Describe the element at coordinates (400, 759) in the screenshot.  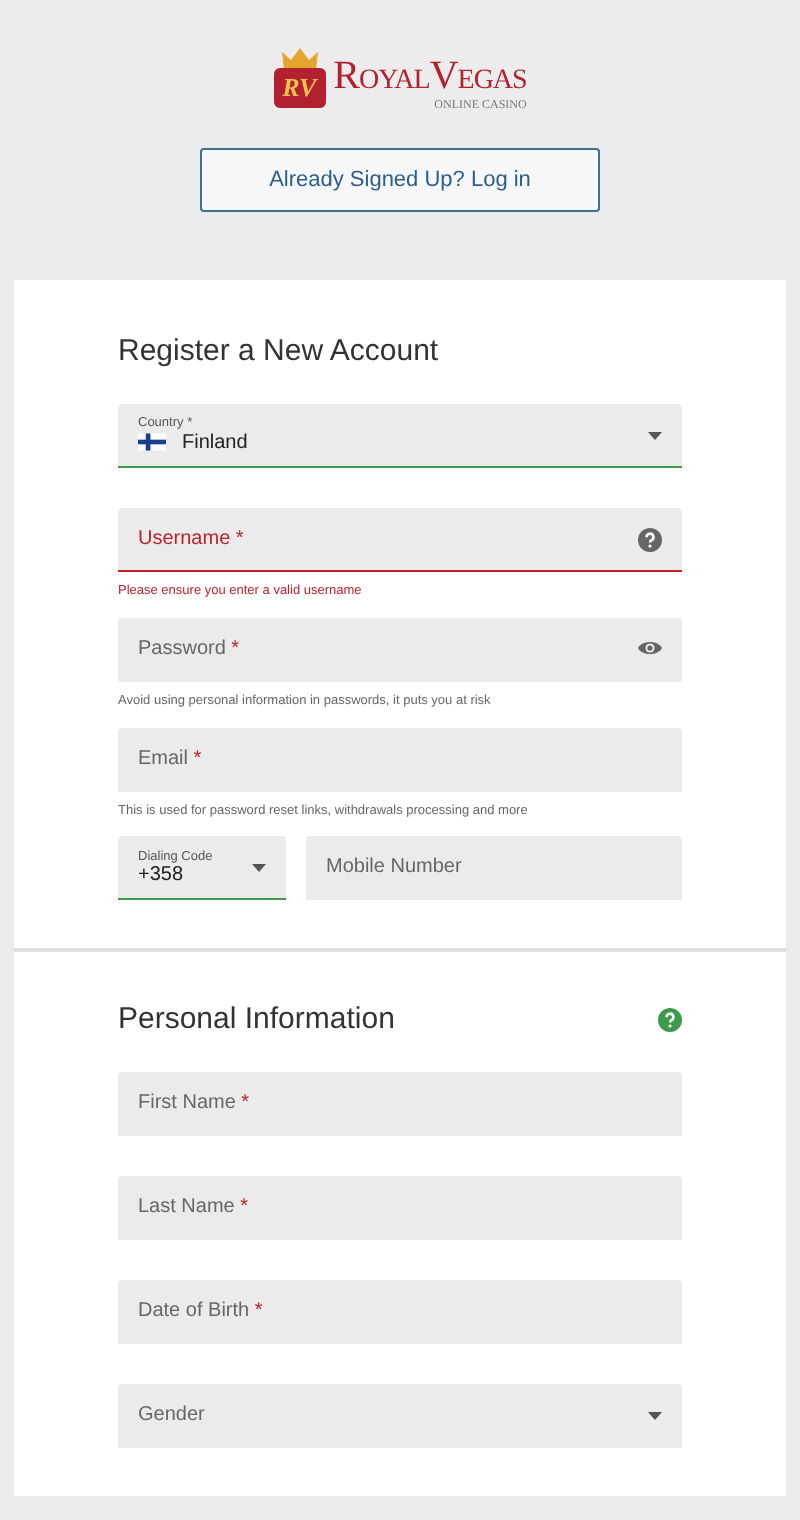
I see `input-field: Email *` at that location.